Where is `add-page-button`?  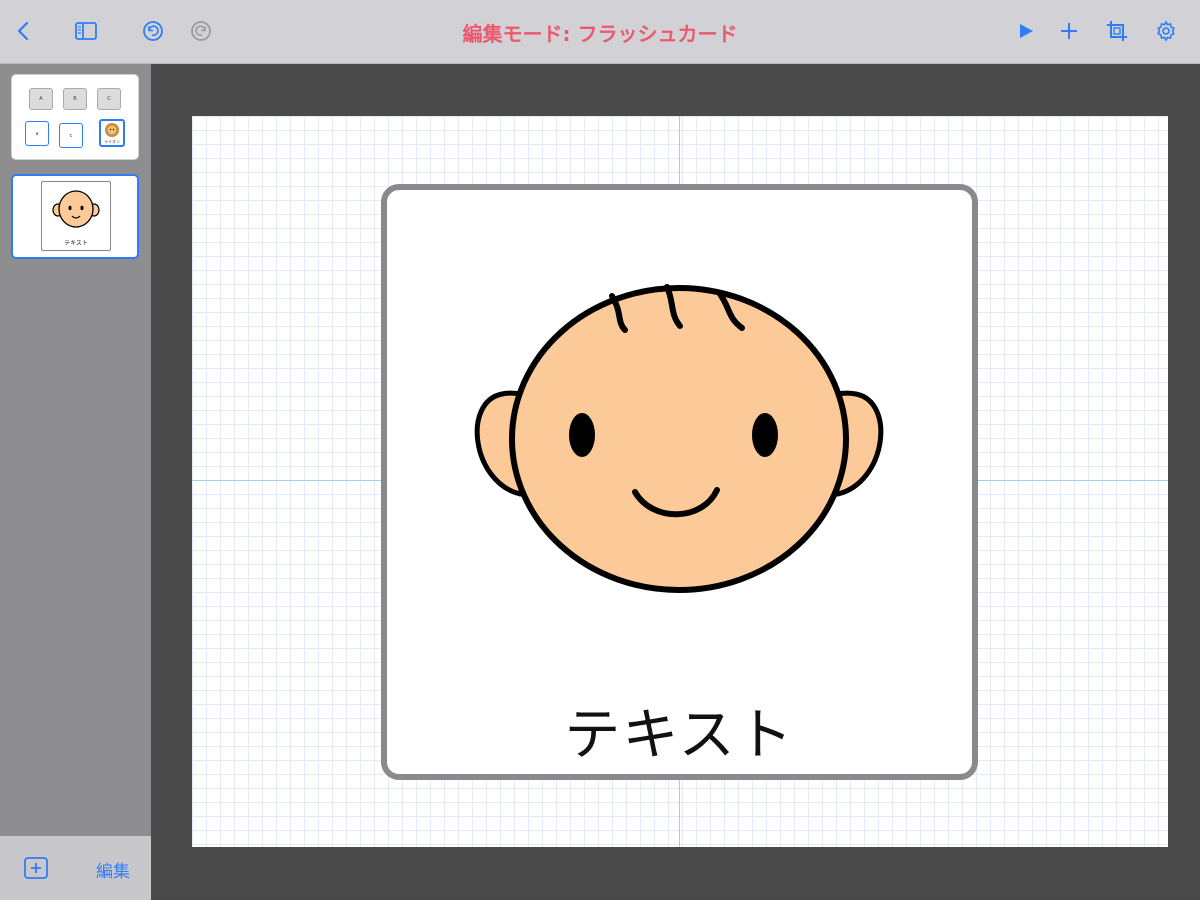 add-page-button is located at coordinates (36, 868).